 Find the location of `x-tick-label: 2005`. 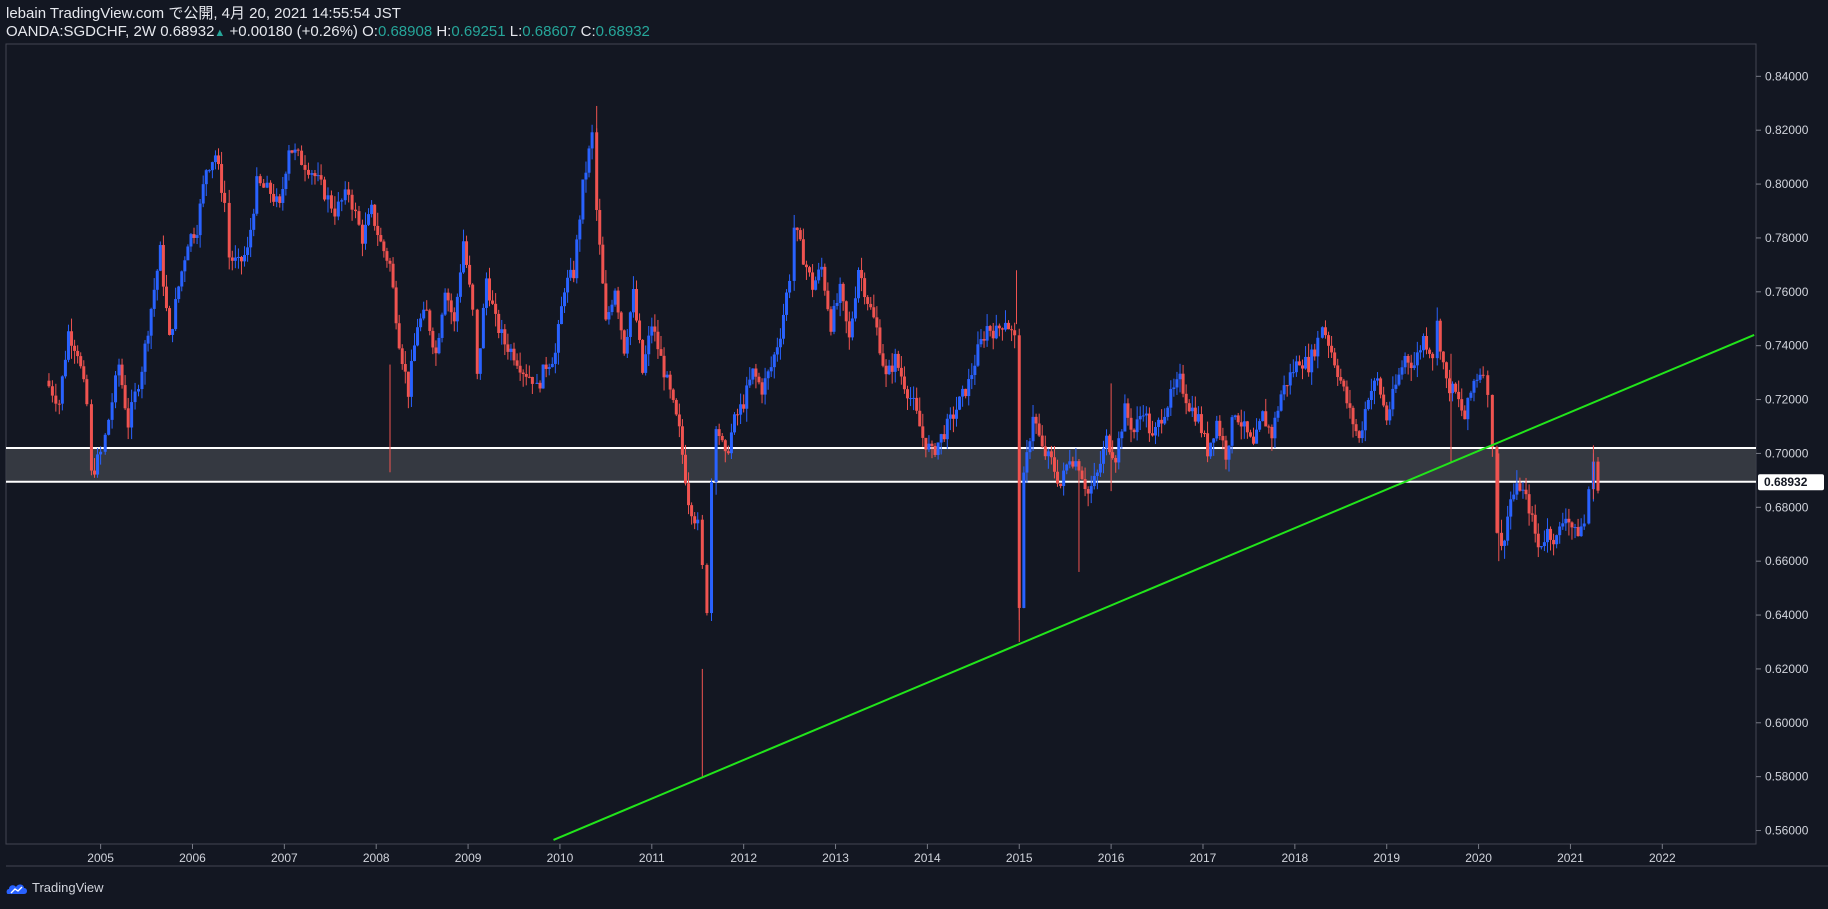

x-tick-label: 2005 is located at coordinates (100, 858).